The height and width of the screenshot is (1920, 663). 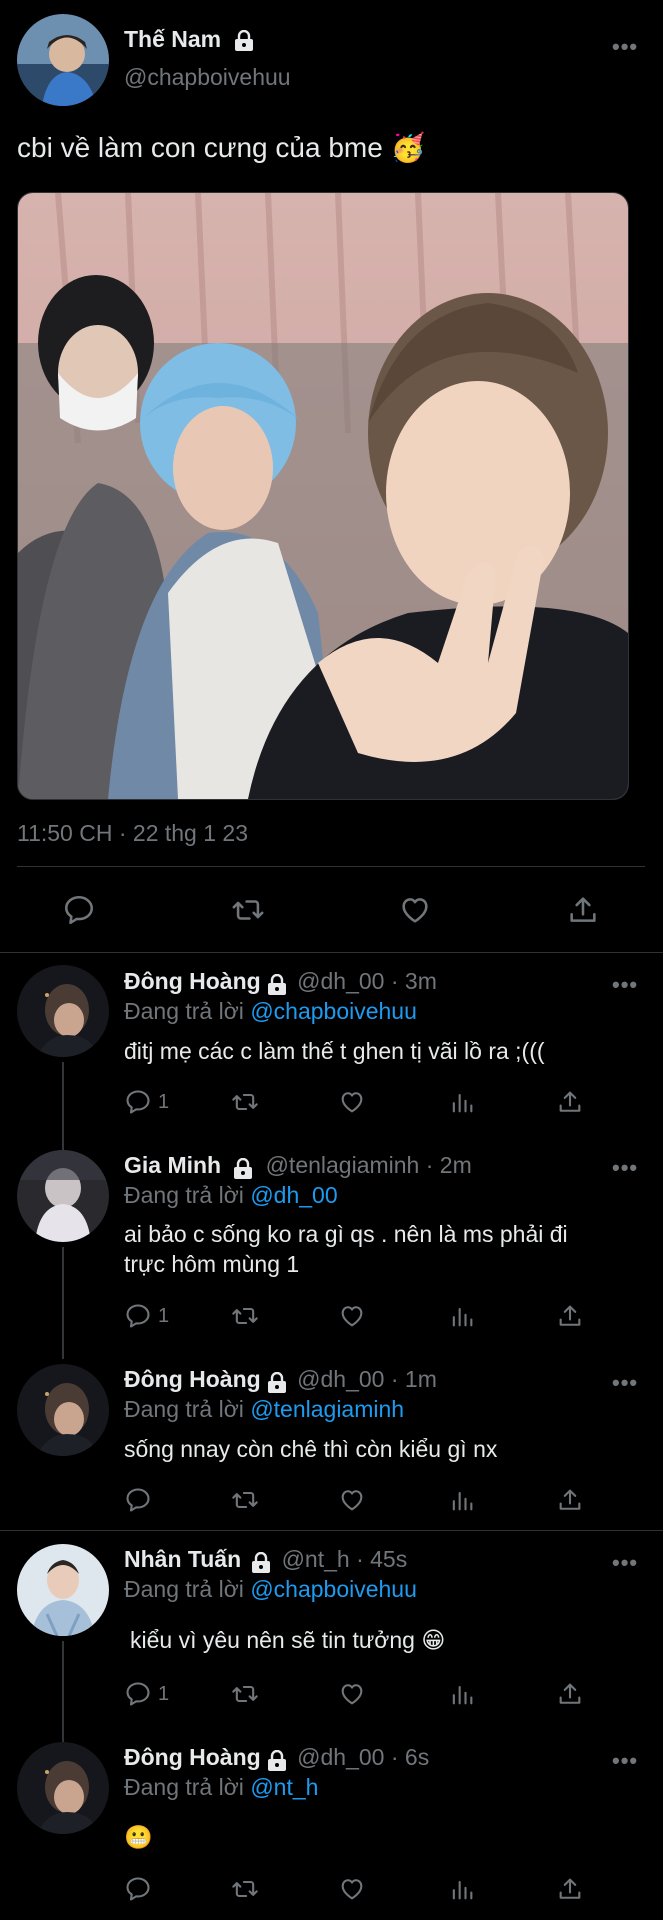 What do you see at coordinates (212, 1264) in the screenshot?
I see `reply-text-line-2: trực hôm mùng 1` at bounding box center [212, 1264].